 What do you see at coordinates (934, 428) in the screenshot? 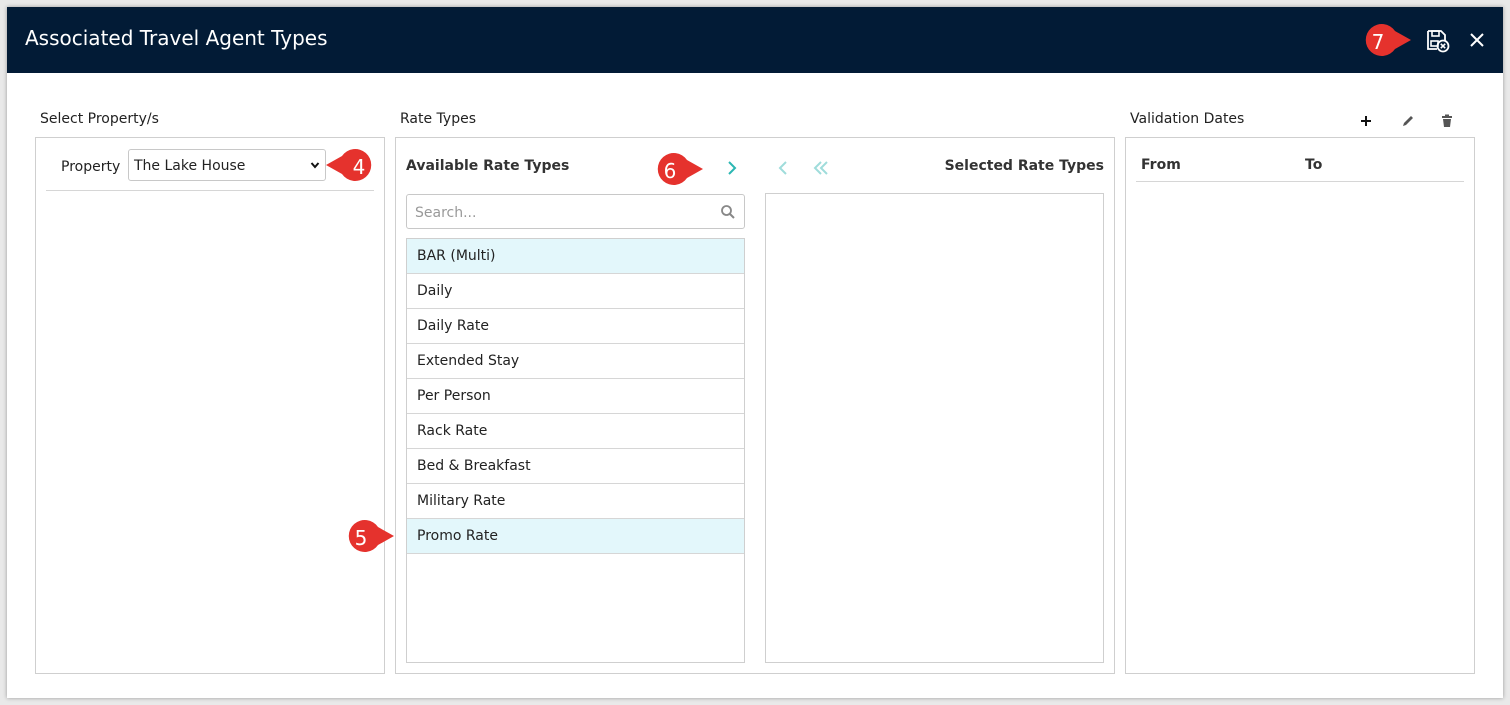
I see `selected-rate-types-list` at bounding box center [934, 428].